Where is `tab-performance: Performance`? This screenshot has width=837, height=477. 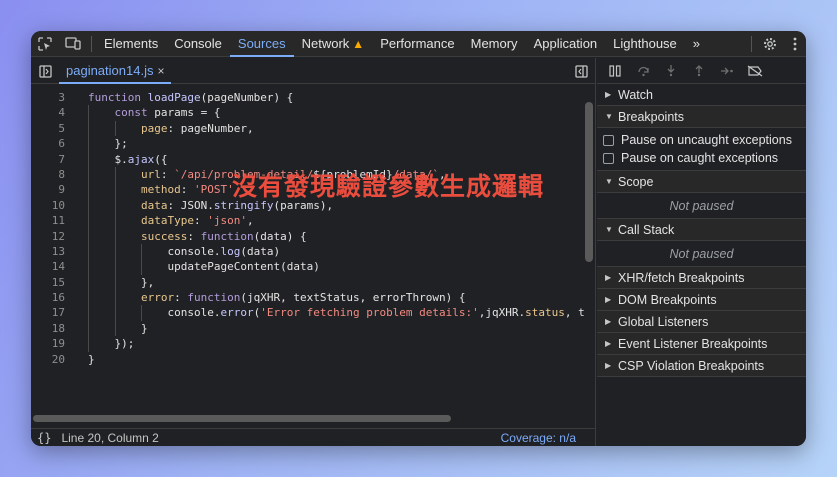
tab-performance: Performance is located at coordinates (417, 44).